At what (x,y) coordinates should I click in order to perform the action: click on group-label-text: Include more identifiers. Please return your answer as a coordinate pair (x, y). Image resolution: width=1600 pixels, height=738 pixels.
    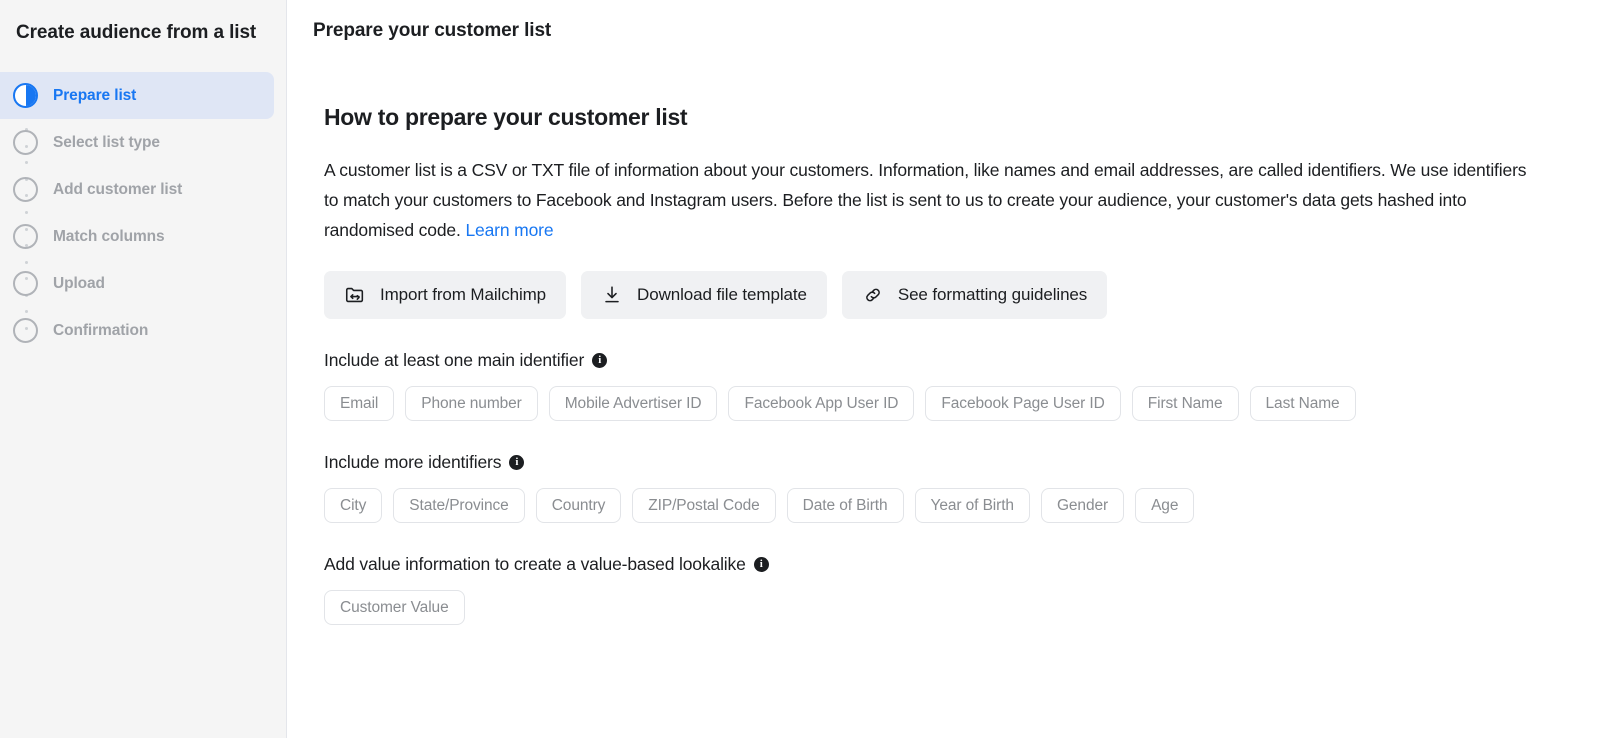
    Looking at the image, I should click on (413, 462).